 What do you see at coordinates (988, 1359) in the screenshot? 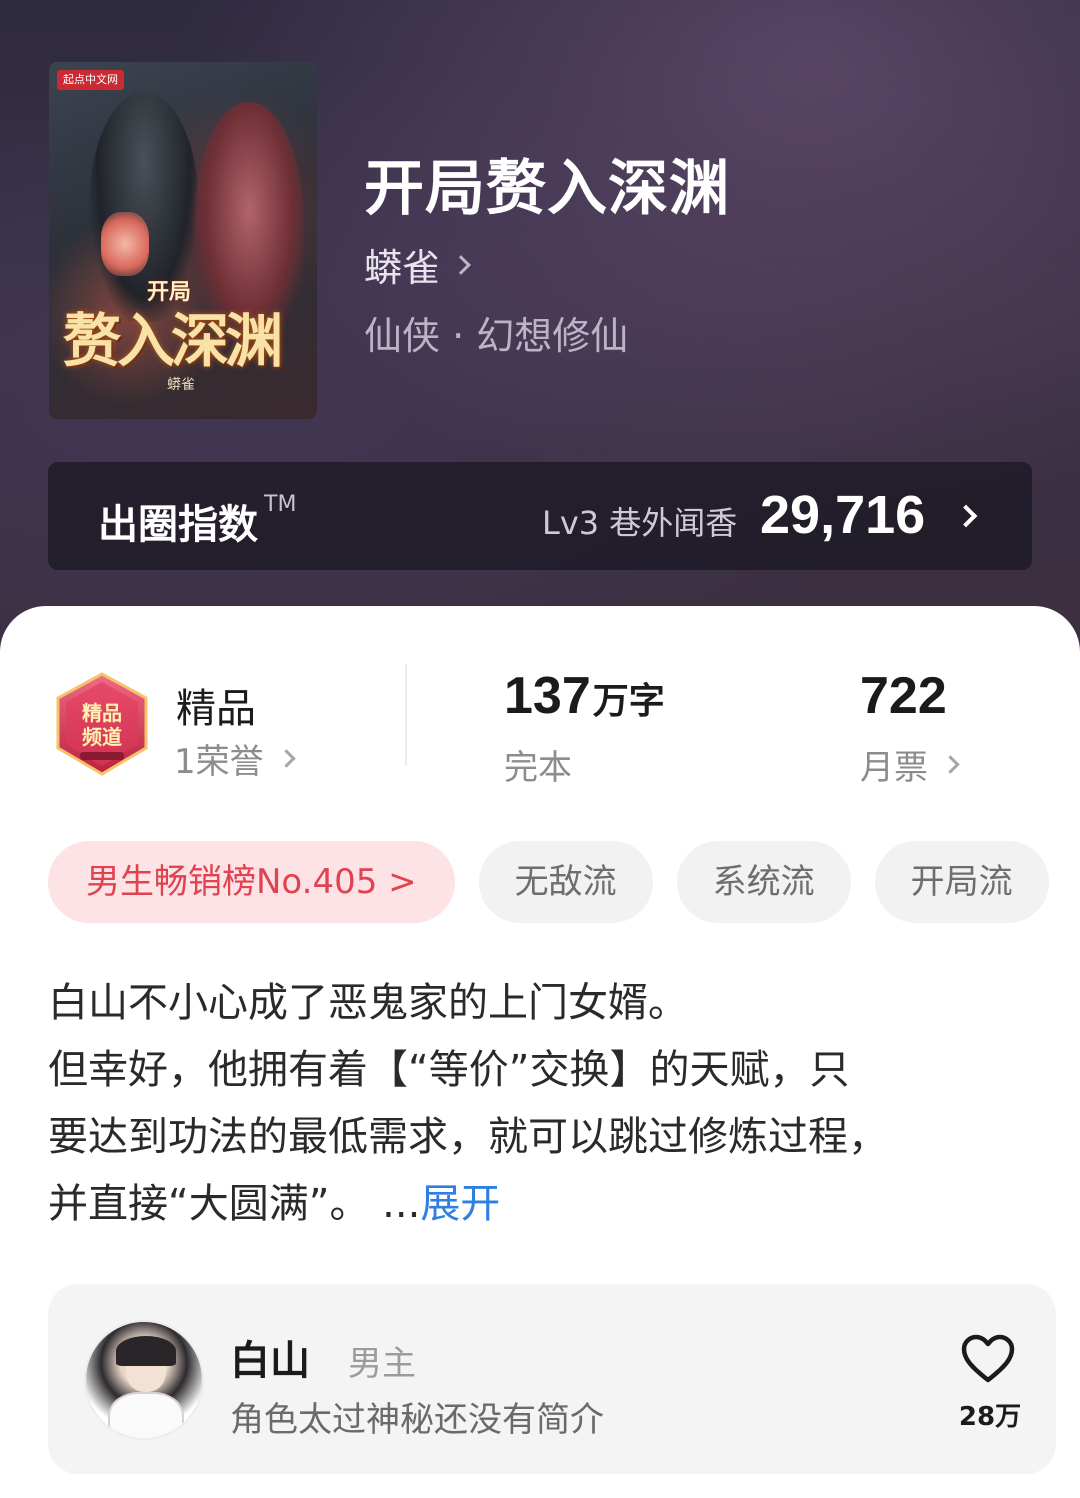
I see `heart-icon` at bounding box center [988, 1359].